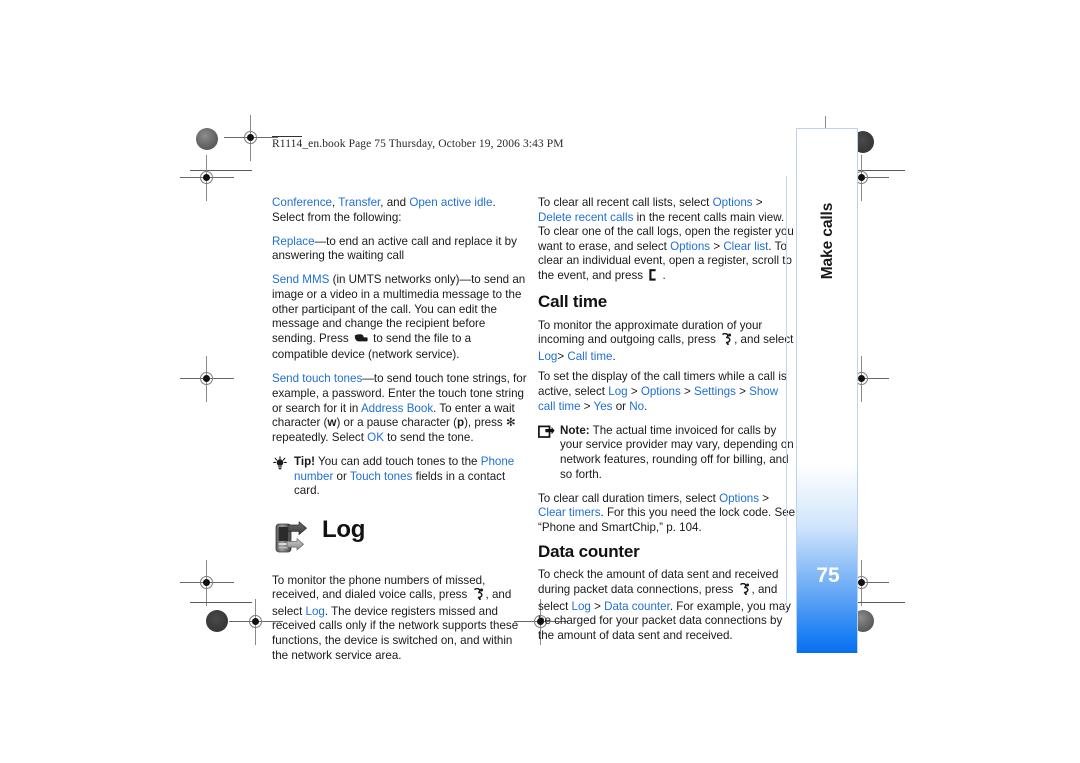  What do you see at coordinates (757, 202) in the screenshot?
I see `text-gt-1: >` at bounding box center [757, 202].